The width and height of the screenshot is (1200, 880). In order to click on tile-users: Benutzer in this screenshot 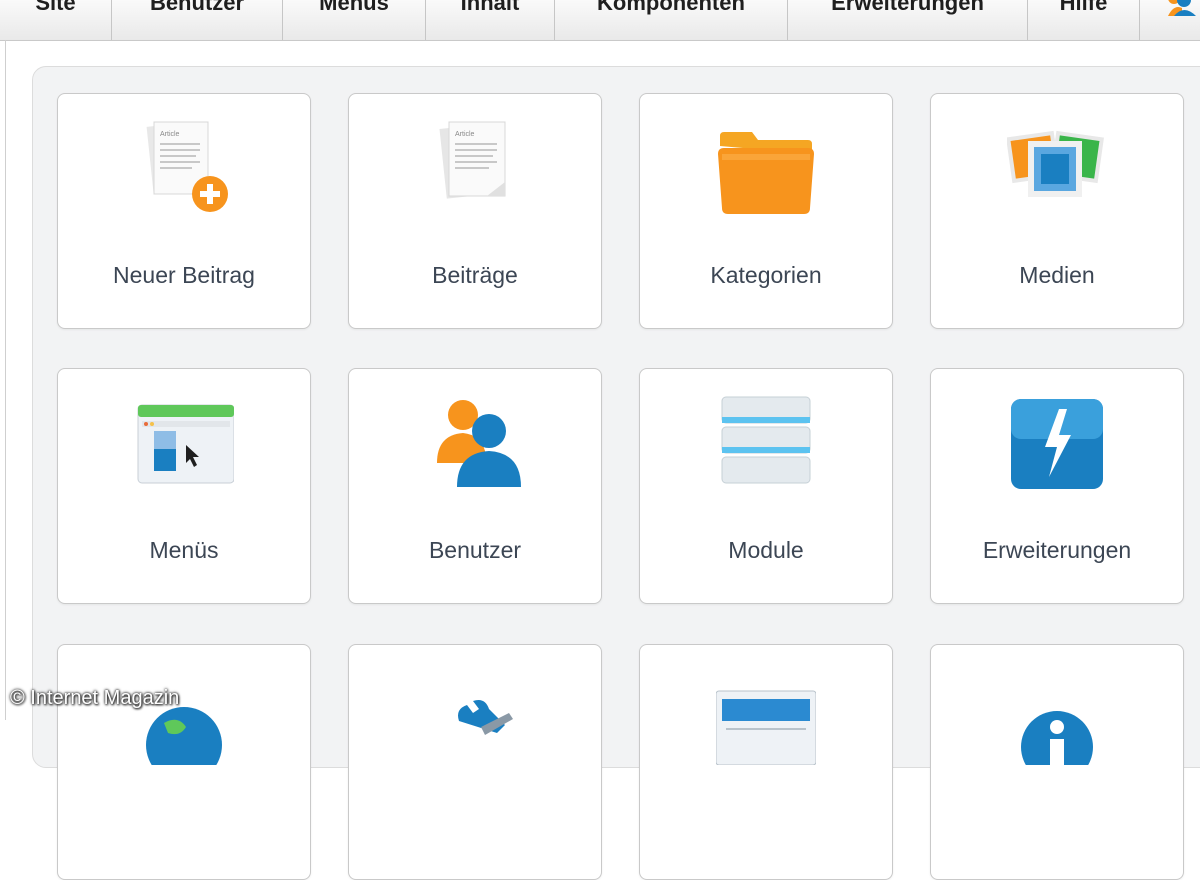, I will do `click(475, 486)`.